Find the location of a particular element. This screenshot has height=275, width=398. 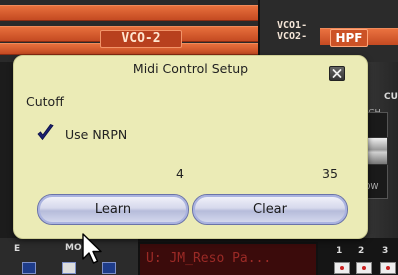

hpf-section-label: HPF is located at coordinates (349, 38).